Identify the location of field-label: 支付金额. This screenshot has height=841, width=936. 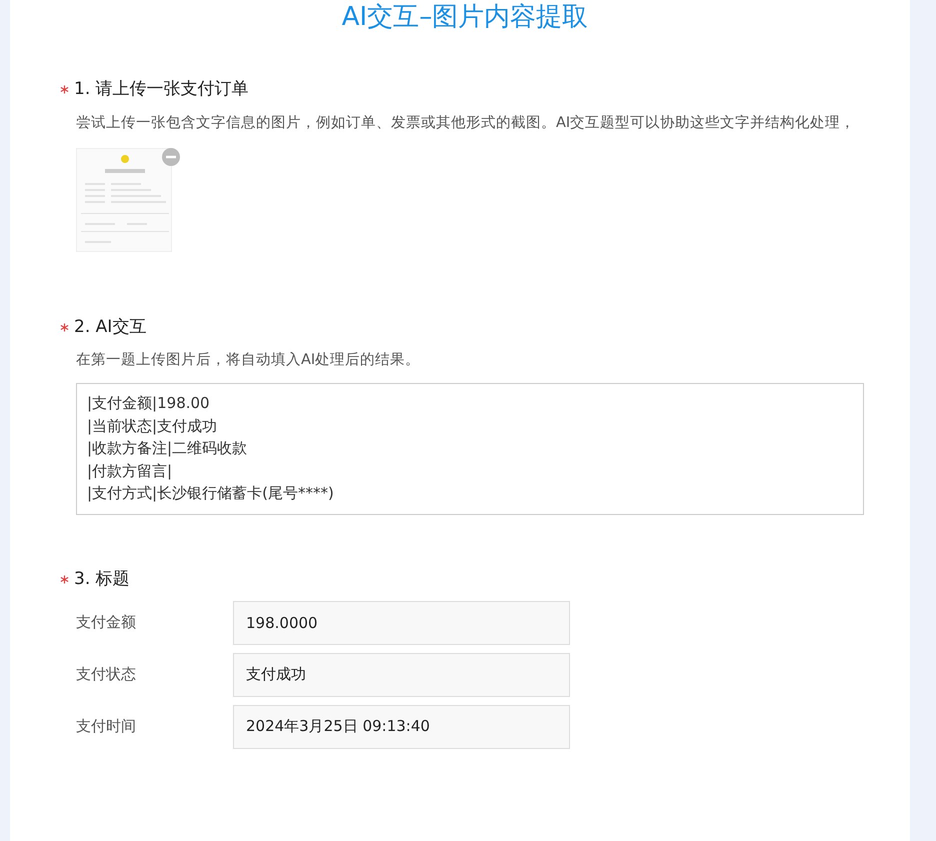
(106, 623).